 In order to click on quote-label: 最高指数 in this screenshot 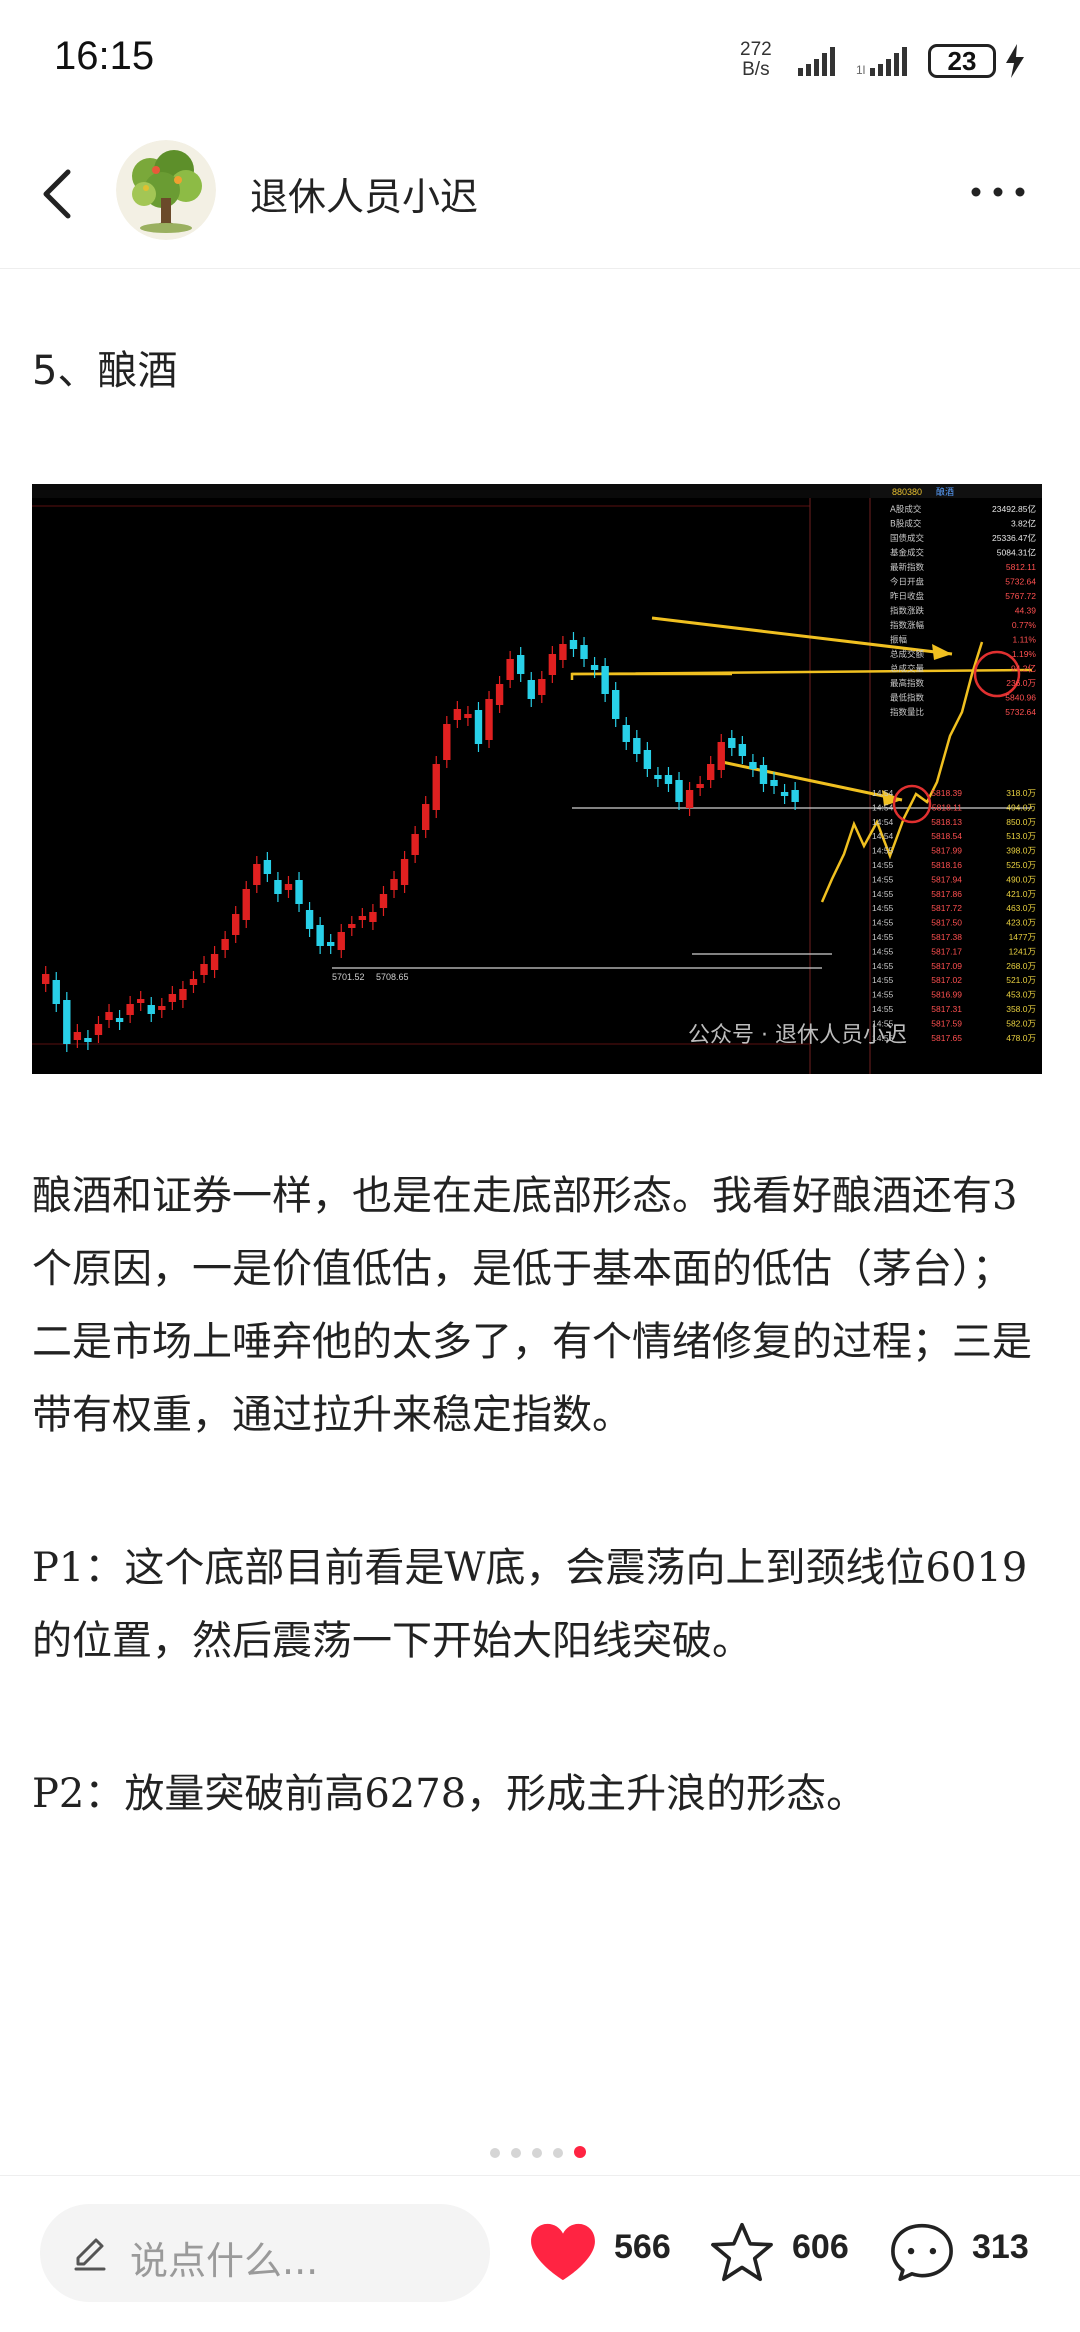, I will do `click(907, 683)`.